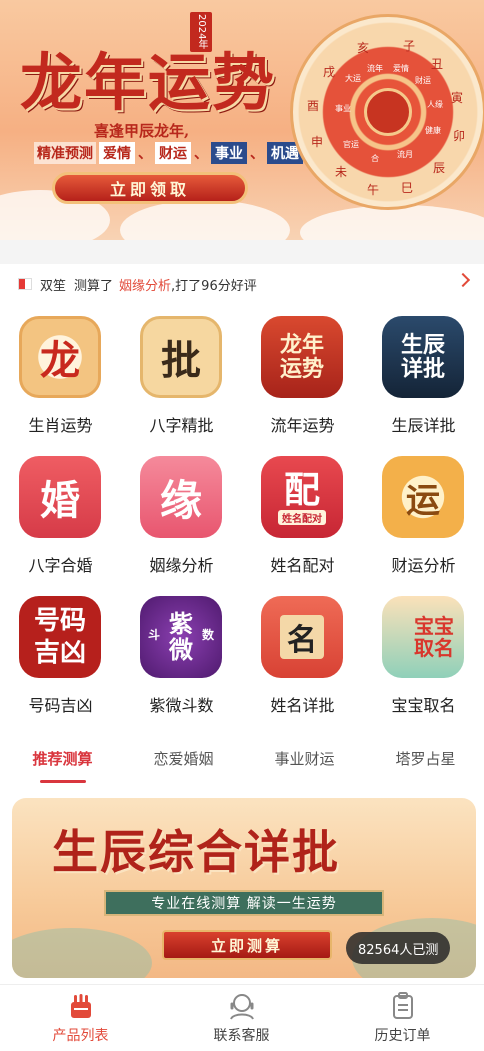 Image resolution: width=484 pixels, height=1051 pixels. Describe the element at coordinates (150, 188) in the screenshot. I see `claim-now-button: 立即领取` at that location.